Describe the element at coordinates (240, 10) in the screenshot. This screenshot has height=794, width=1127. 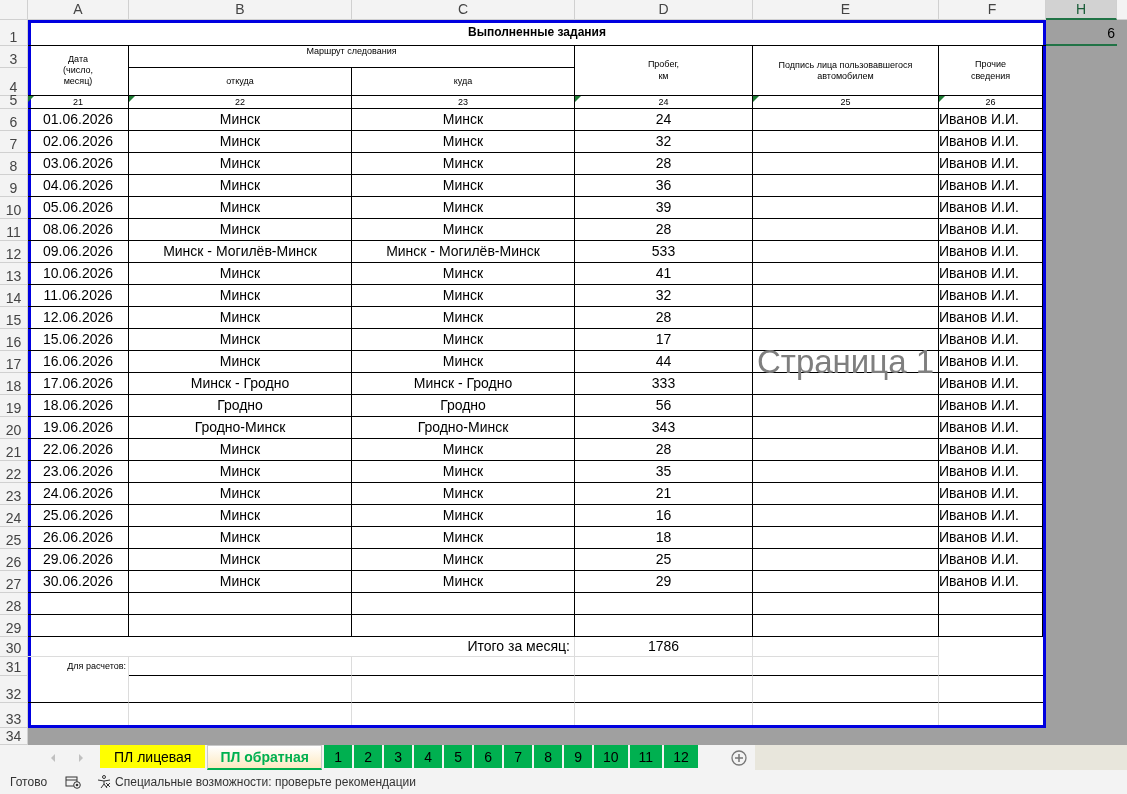
I see `column-header: B` at that location.